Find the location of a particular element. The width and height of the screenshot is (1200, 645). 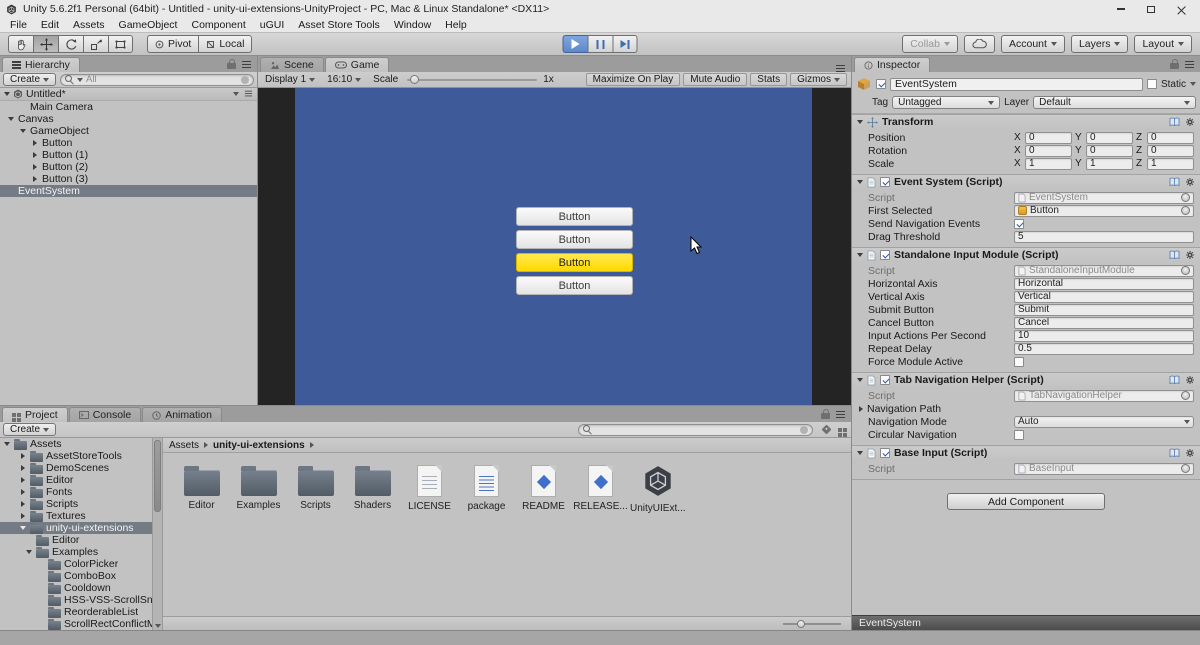

submit-button-field: Submit is located at coordinates (1104, 309).